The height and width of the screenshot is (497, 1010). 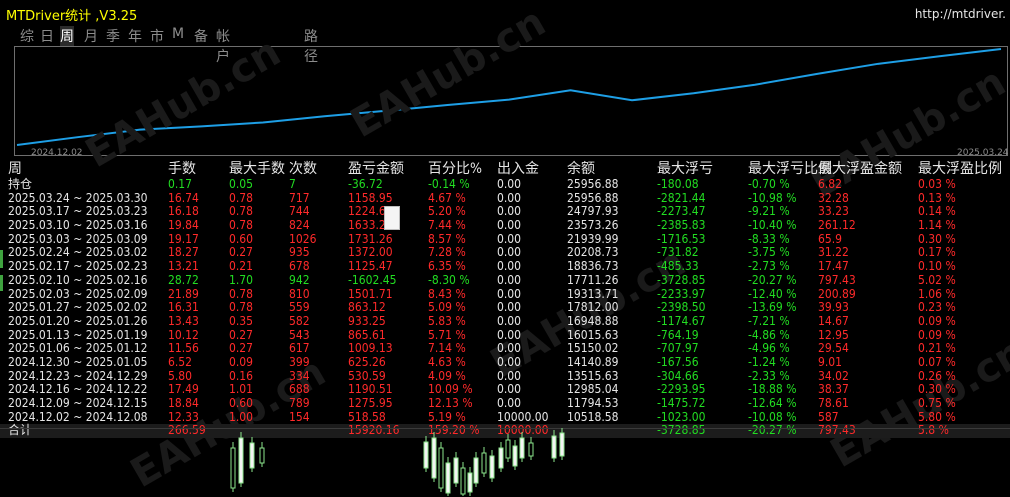 I want to click on tab-monthly: 月, so click(x=91, y=36).